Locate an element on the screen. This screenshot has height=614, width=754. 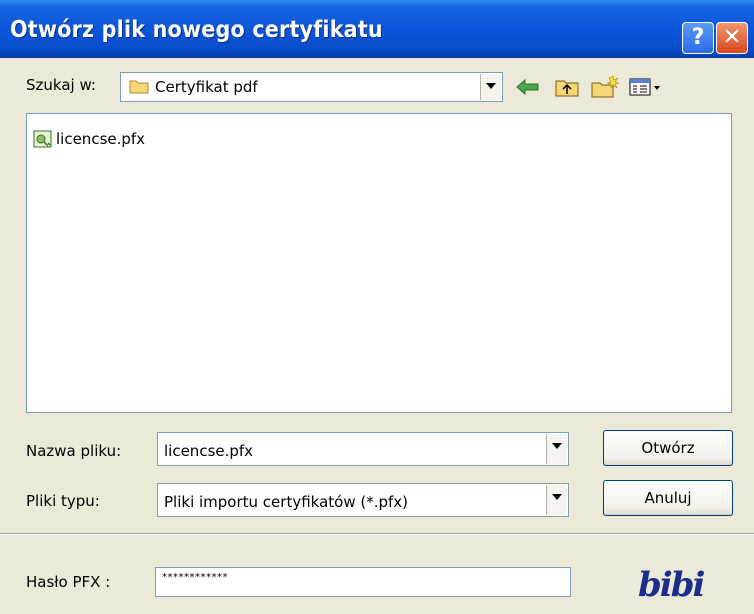
title-bar: Otwórz plik nowego certyfikatu ? ✕ is located at coordinates (377, 29).